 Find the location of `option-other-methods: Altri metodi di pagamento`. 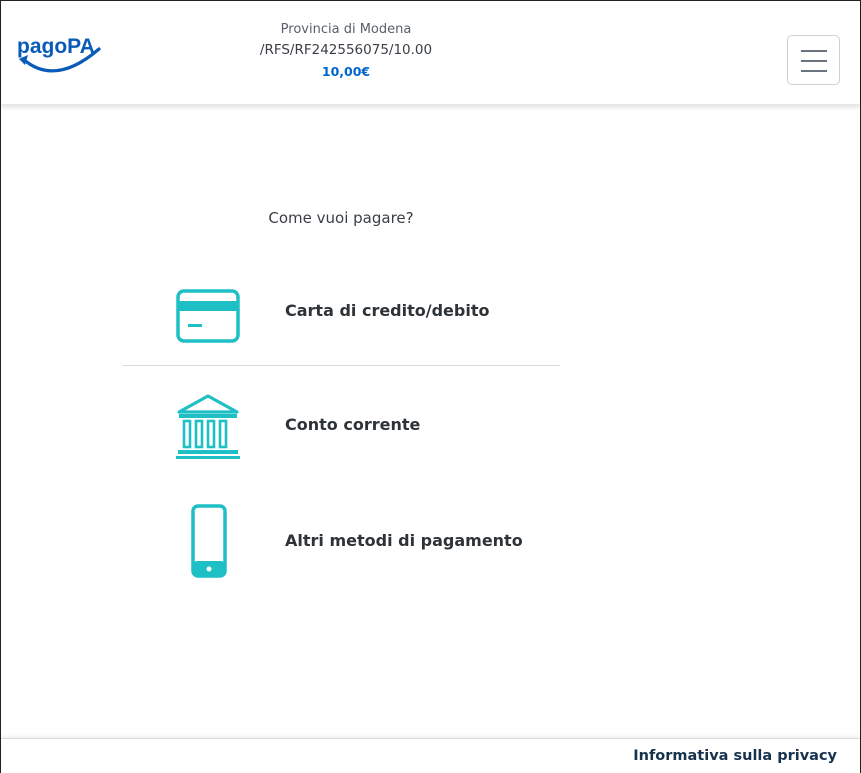

option-other-methods: Altri metodi di pagamento is located at coordinates (342, 543).